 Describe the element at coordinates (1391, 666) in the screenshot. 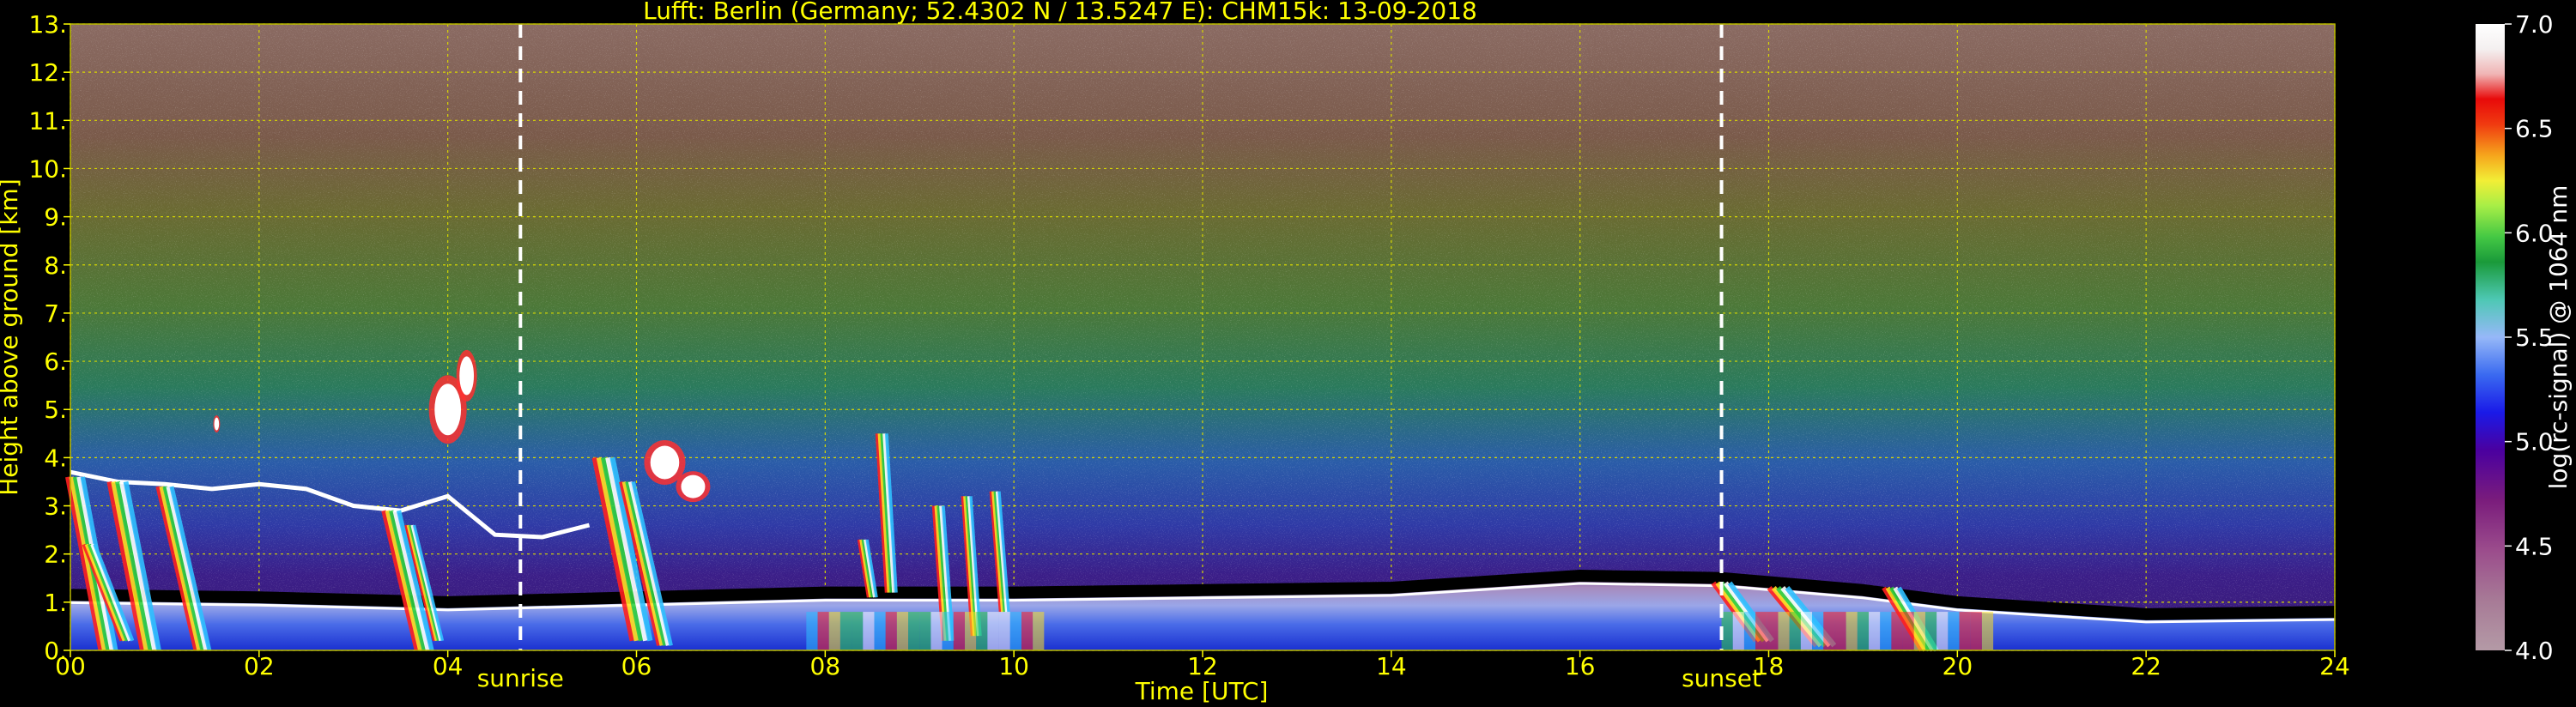

I see `x-tick-label: 14` at that location.